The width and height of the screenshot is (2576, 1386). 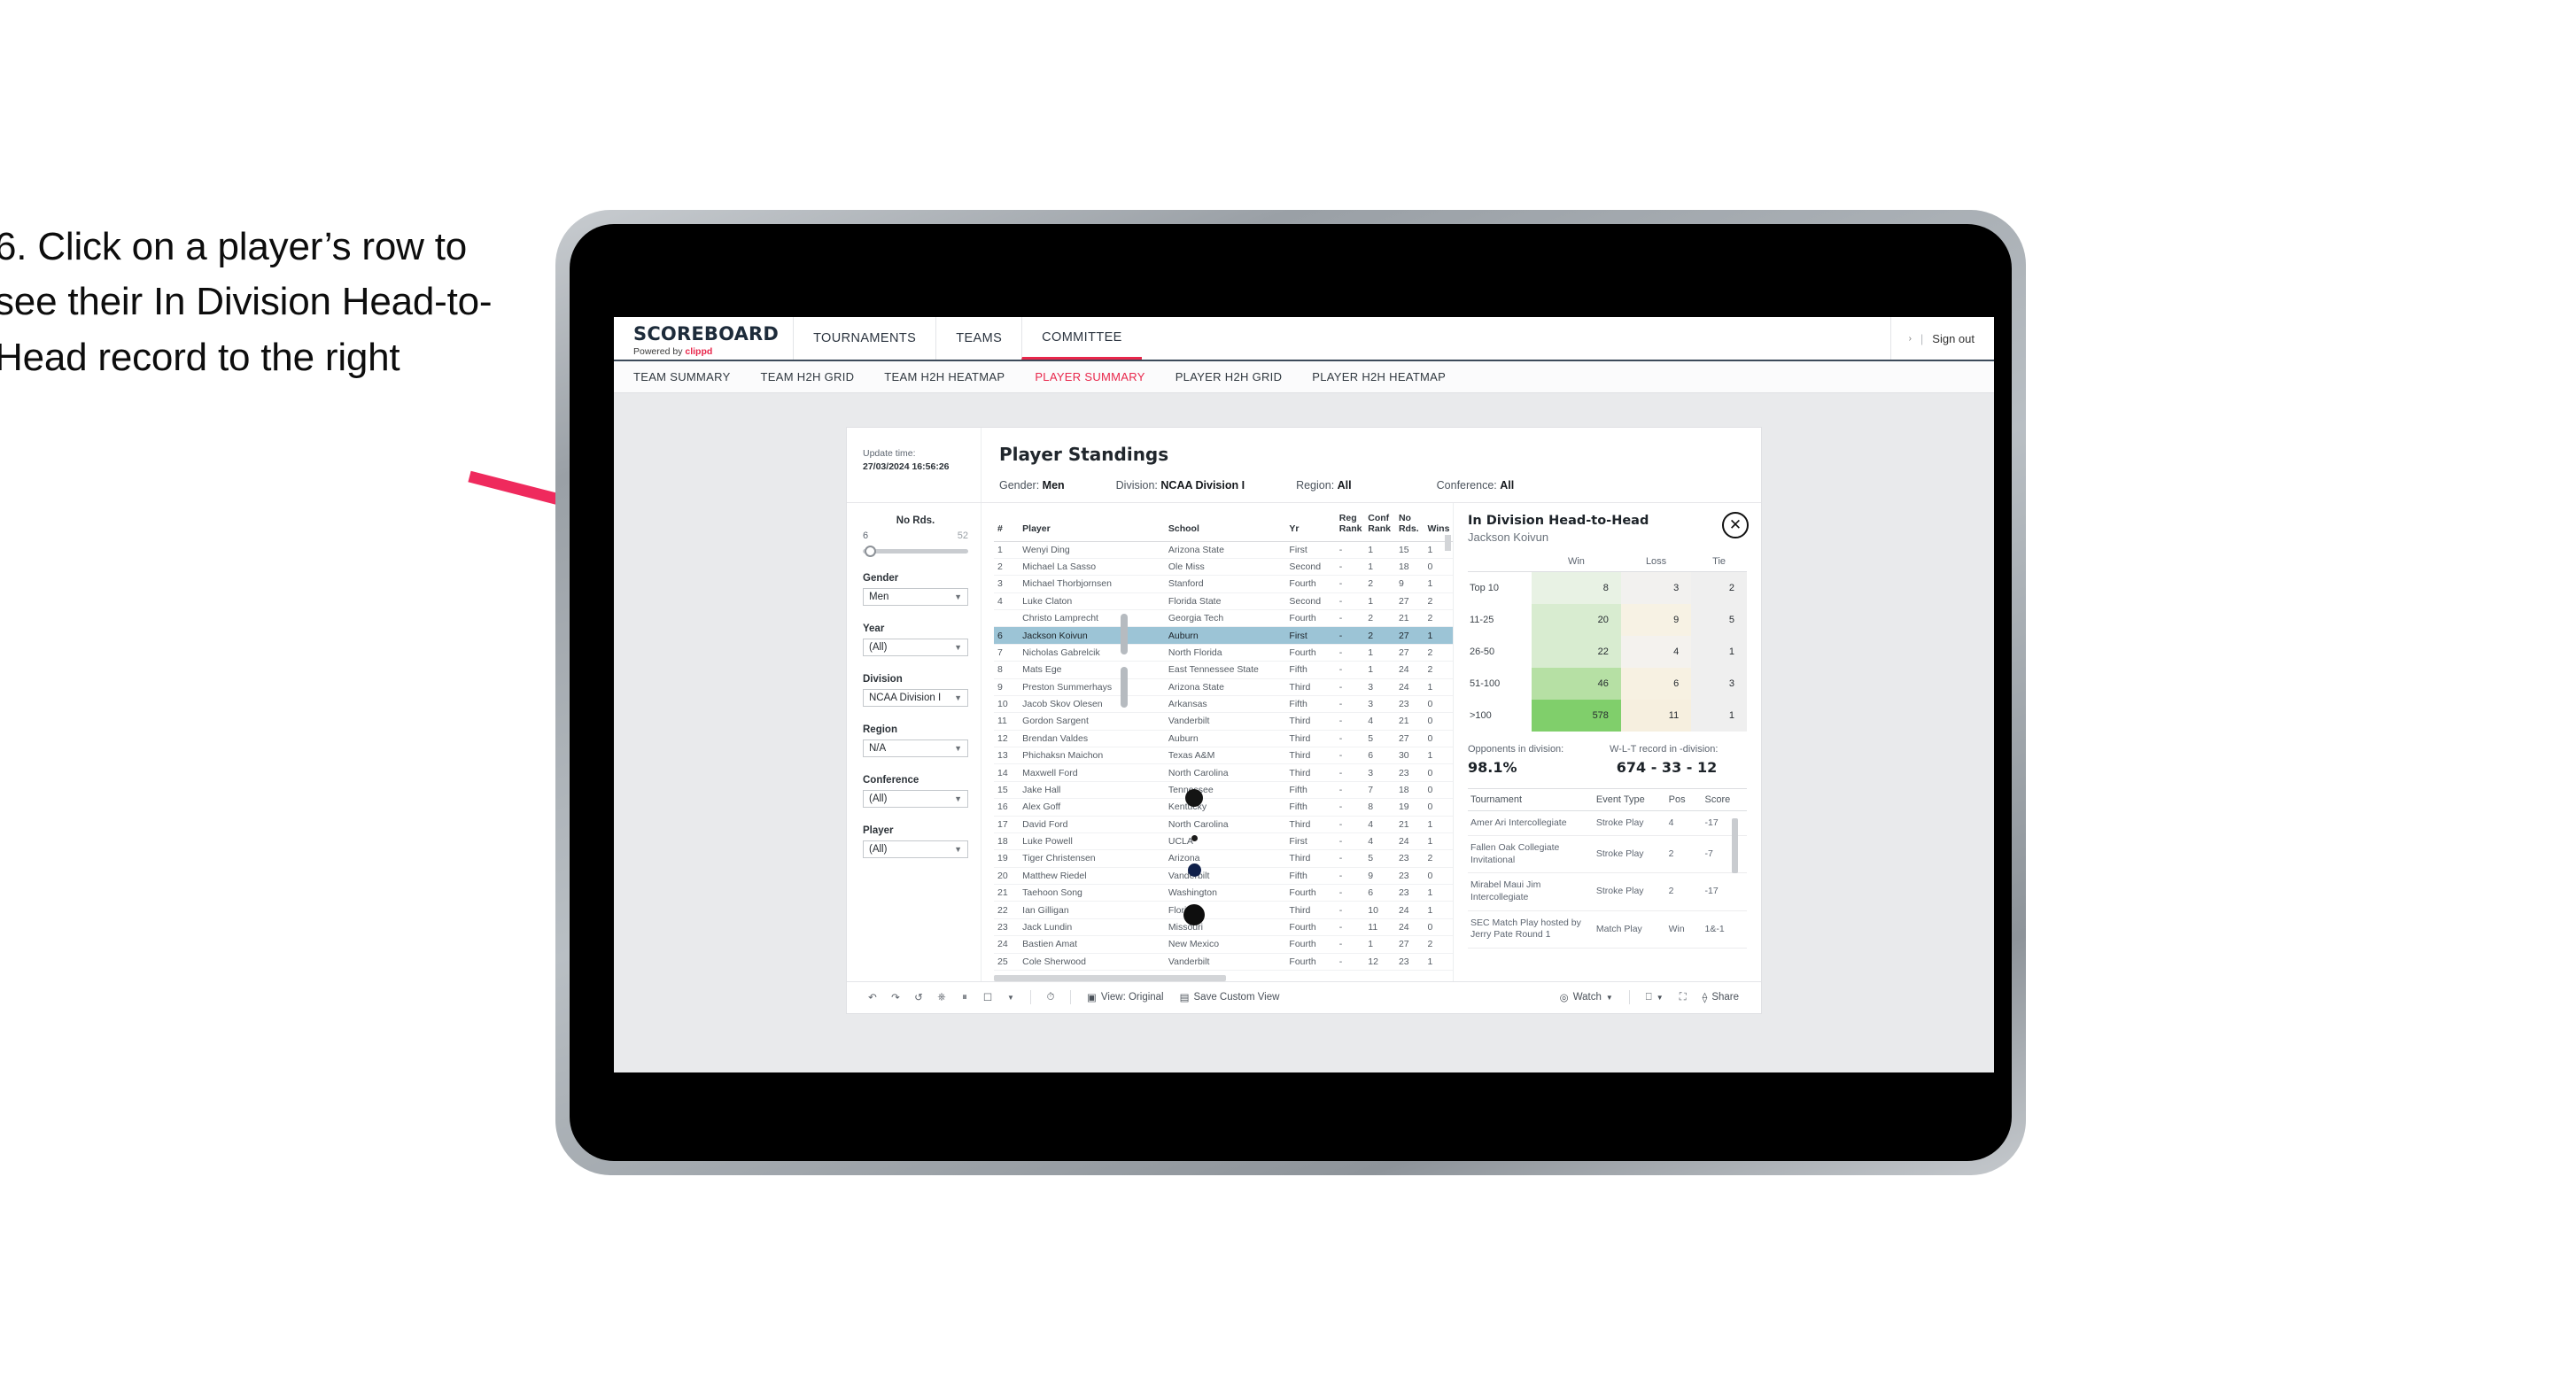 I want to click on share-button: ⟠ Share, so click(x=1721, y=997).